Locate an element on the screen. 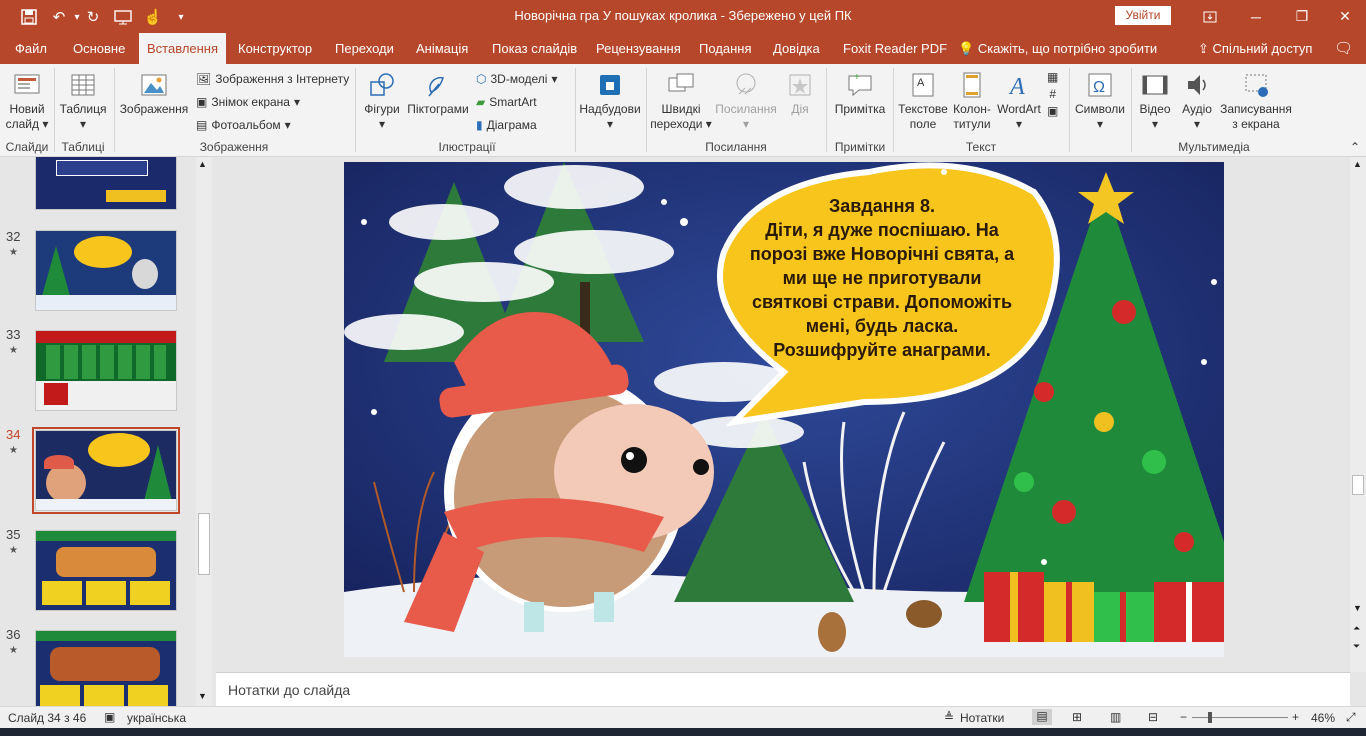 Image resolution: width=1366 pixels, height=736 pixels. shapes-button: Фігури ▾ is located at coordinates (382, 101).